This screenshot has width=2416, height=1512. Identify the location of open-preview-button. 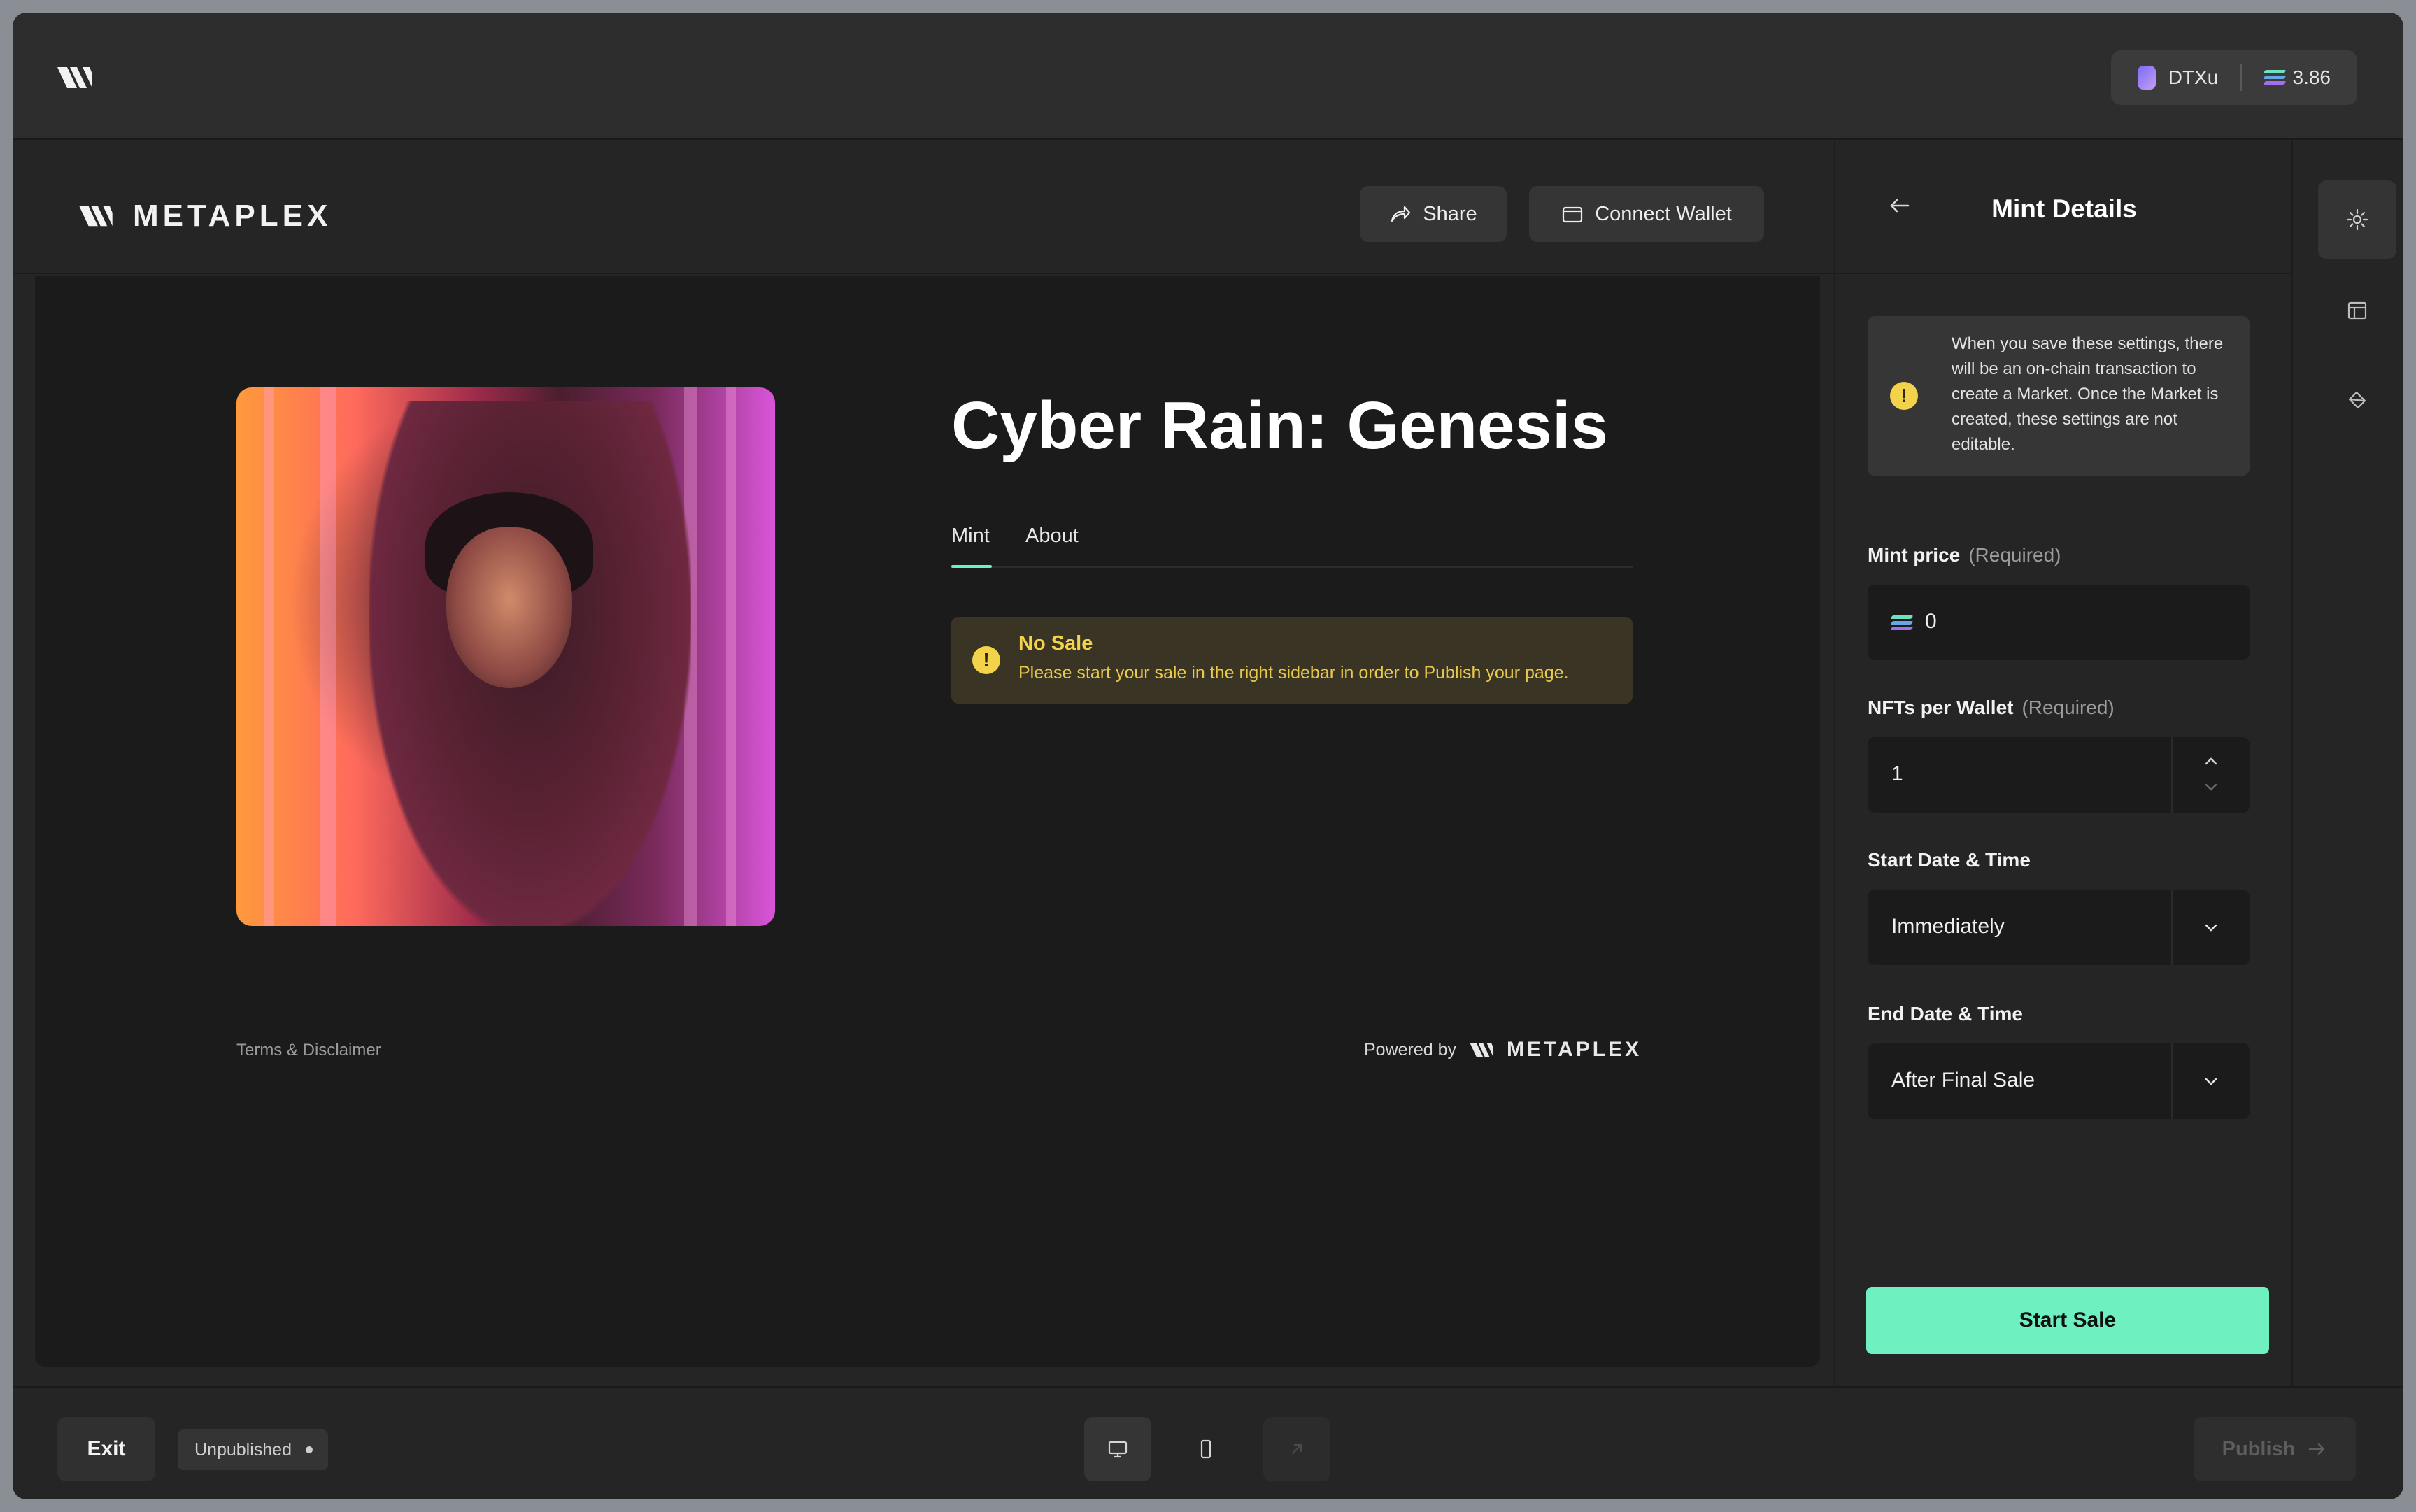
(1296, 1449).